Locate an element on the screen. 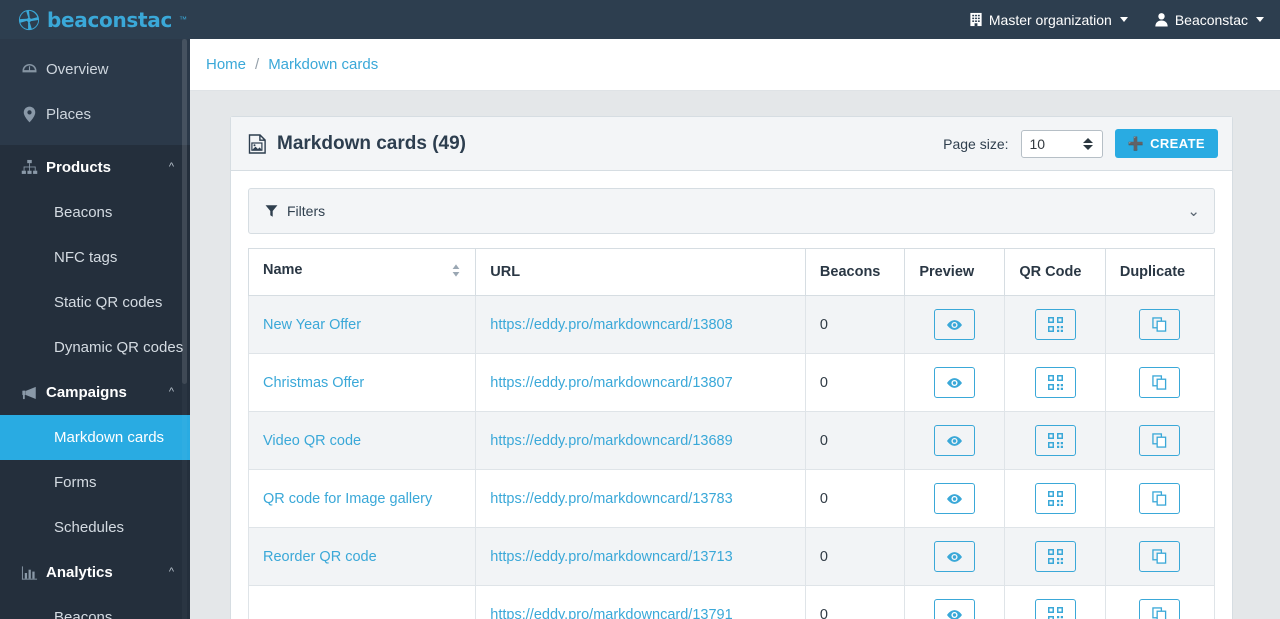  sidebar-item-schedules: Schedules is located at coordinates (95, 527).